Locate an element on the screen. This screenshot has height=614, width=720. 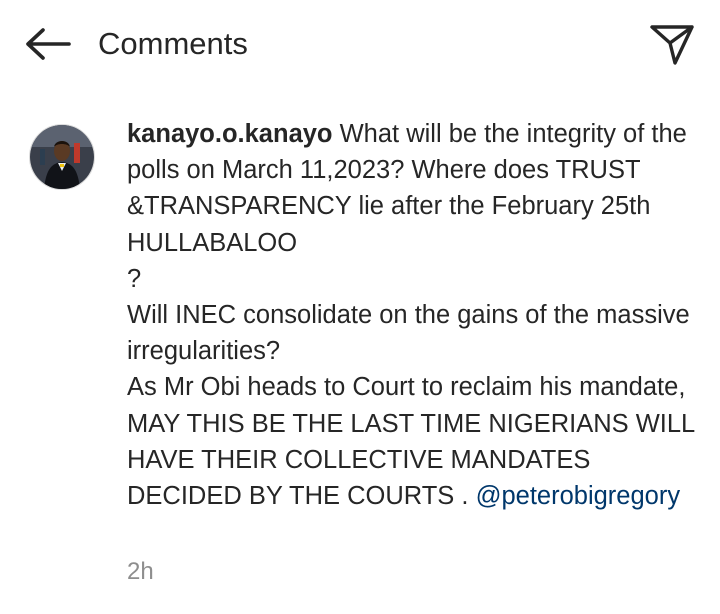
avatar-image is located at coordinates (62, 157).